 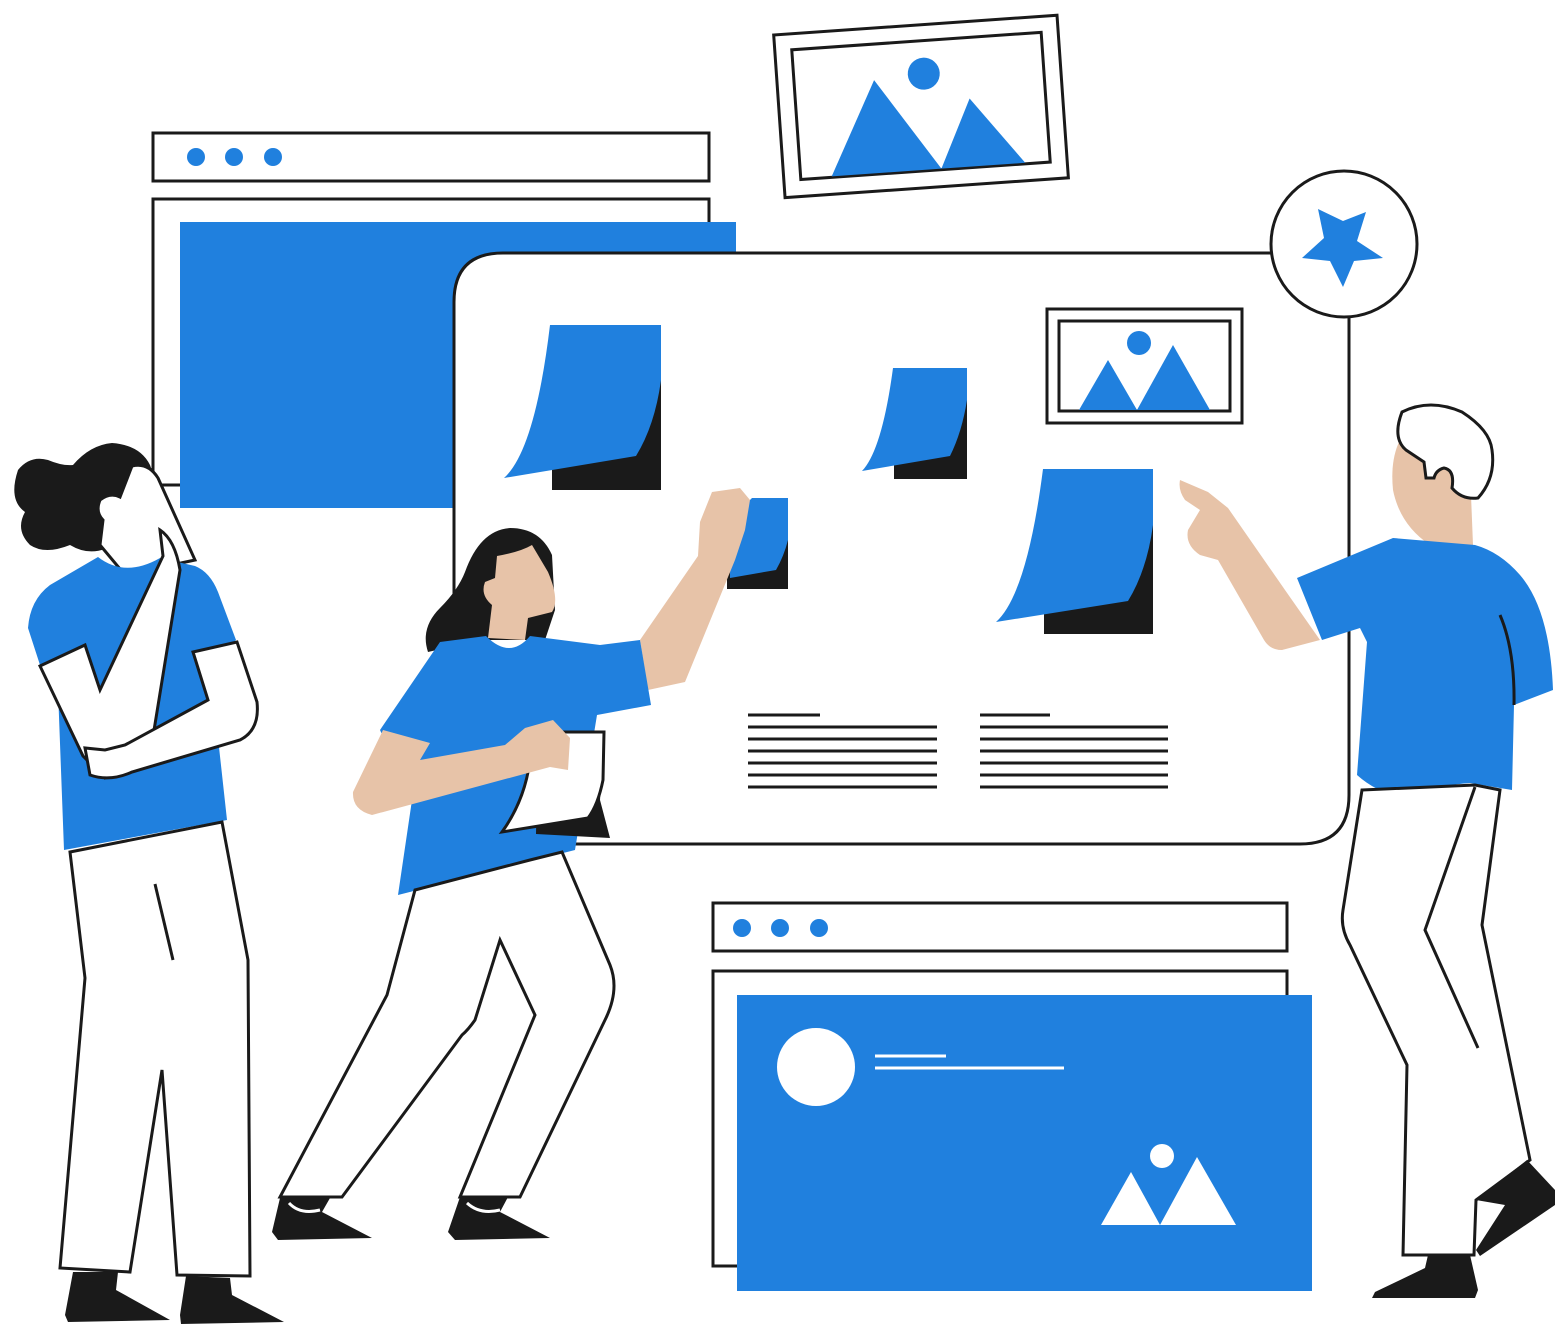 What do you see at coordinates (1074, 751) in the screenshot?
I see `text-lines-right` at bounding box center [1074, 751].